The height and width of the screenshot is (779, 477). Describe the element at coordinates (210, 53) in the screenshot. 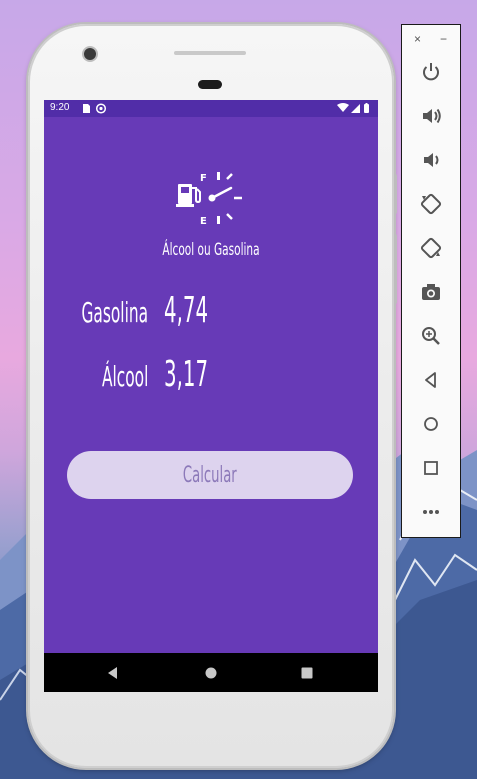

I see `top-speaker` at that location.